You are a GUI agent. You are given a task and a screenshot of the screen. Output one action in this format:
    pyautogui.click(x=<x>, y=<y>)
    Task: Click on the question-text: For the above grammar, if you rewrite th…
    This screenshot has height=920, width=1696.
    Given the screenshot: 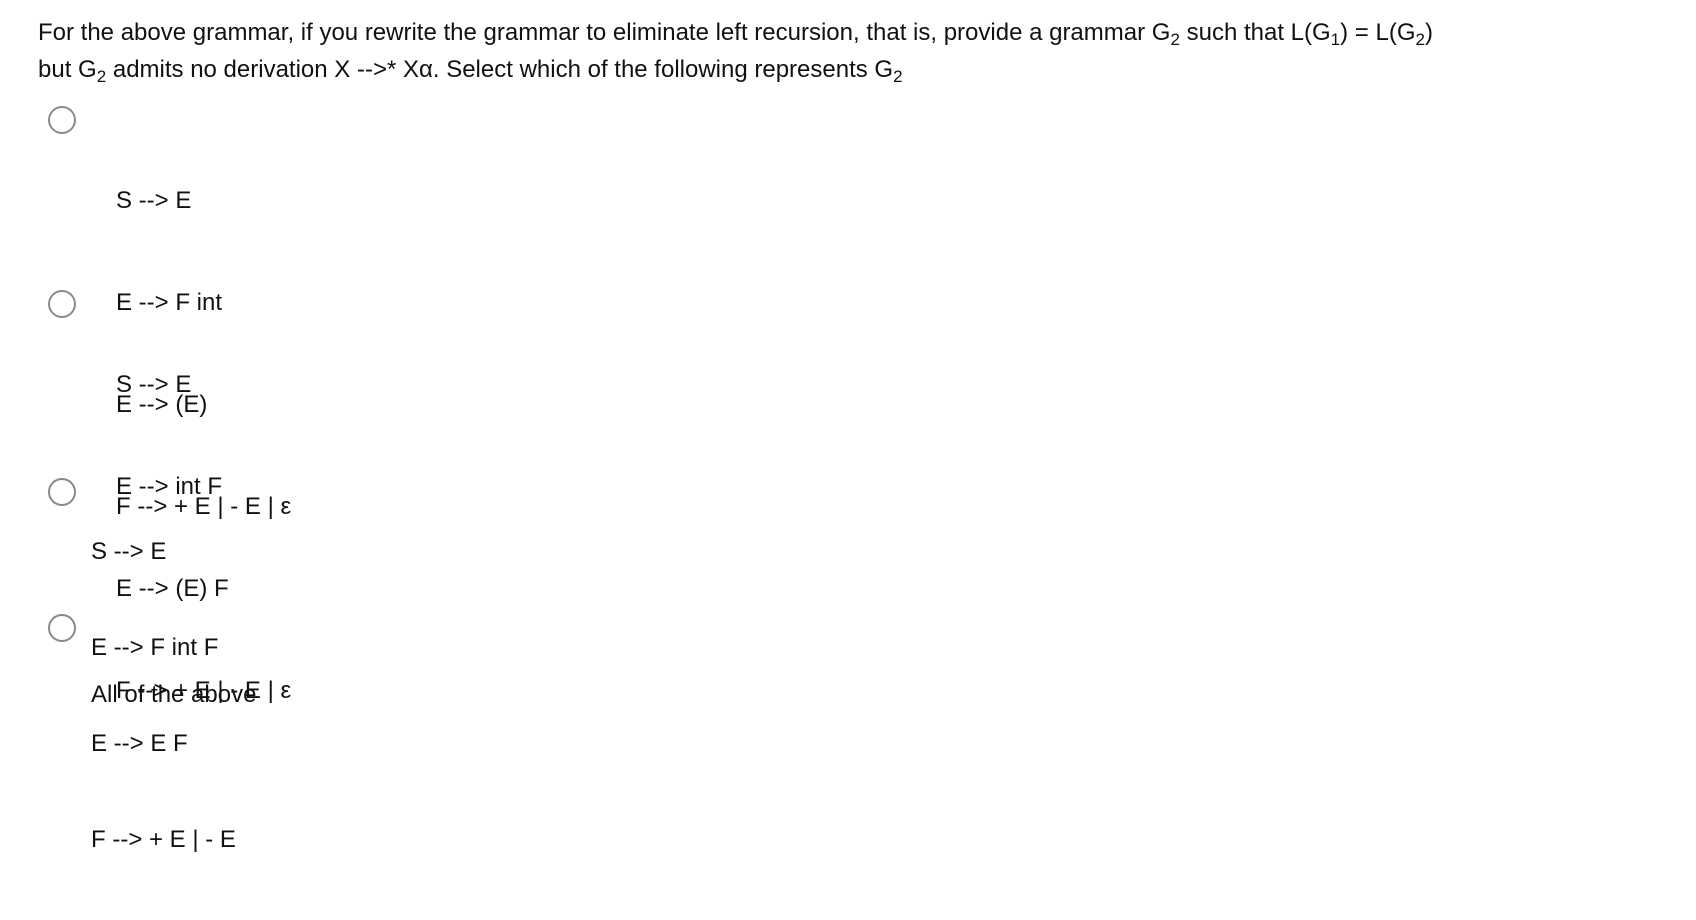 What is the action you would take?
    pyautogui.click(x=858, y=51)
    